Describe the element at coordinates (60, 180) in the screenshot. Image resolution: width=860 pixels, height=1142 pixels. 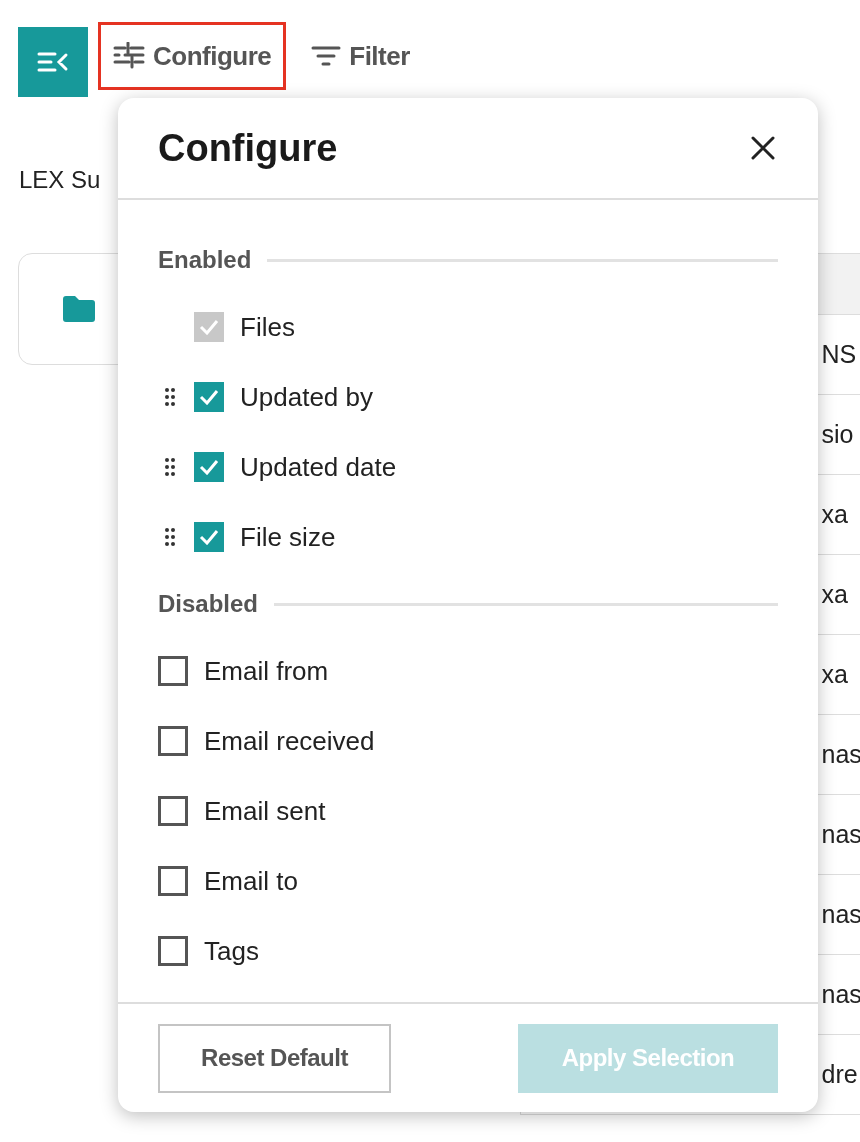
I see `page-title: LEX Su` at that location.